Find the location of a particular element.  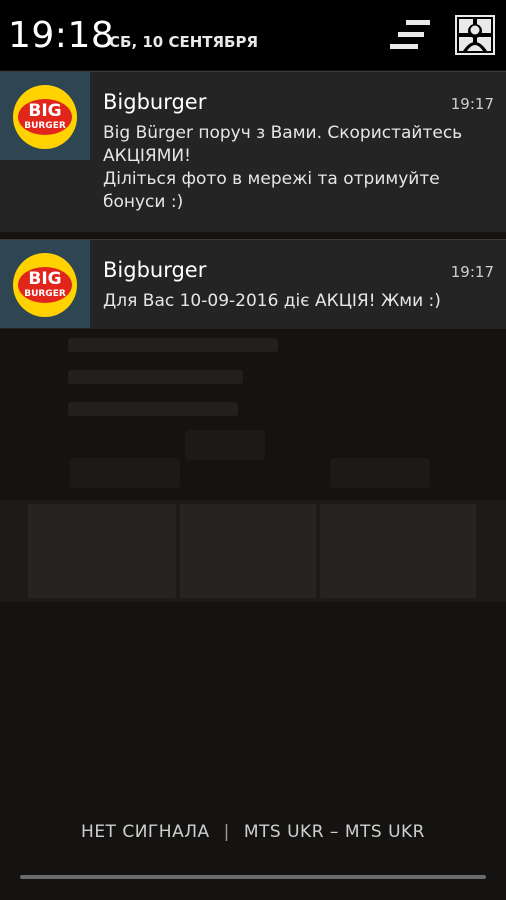

status-header: 19:18 СБ, 10 СЕНТЯБРЯ is located at coordinates (253, 35).